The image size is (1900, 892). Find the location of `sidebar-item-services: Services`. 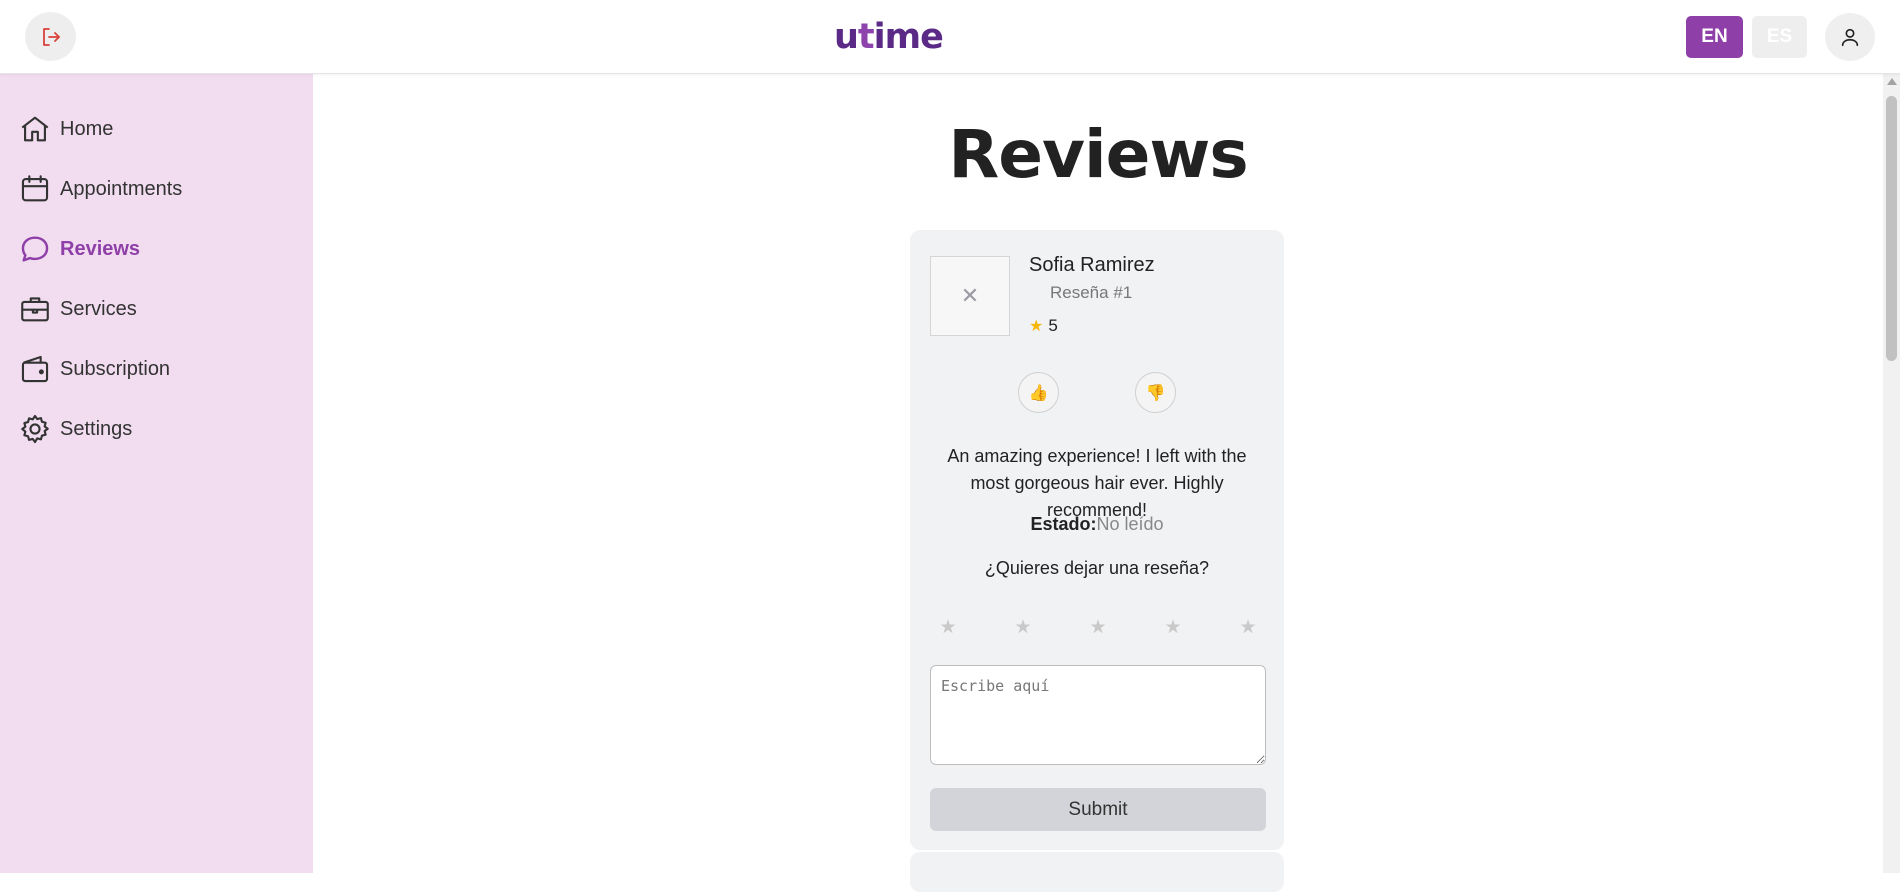

sidebar-item-services: Services is located at coordinates (77, 309).